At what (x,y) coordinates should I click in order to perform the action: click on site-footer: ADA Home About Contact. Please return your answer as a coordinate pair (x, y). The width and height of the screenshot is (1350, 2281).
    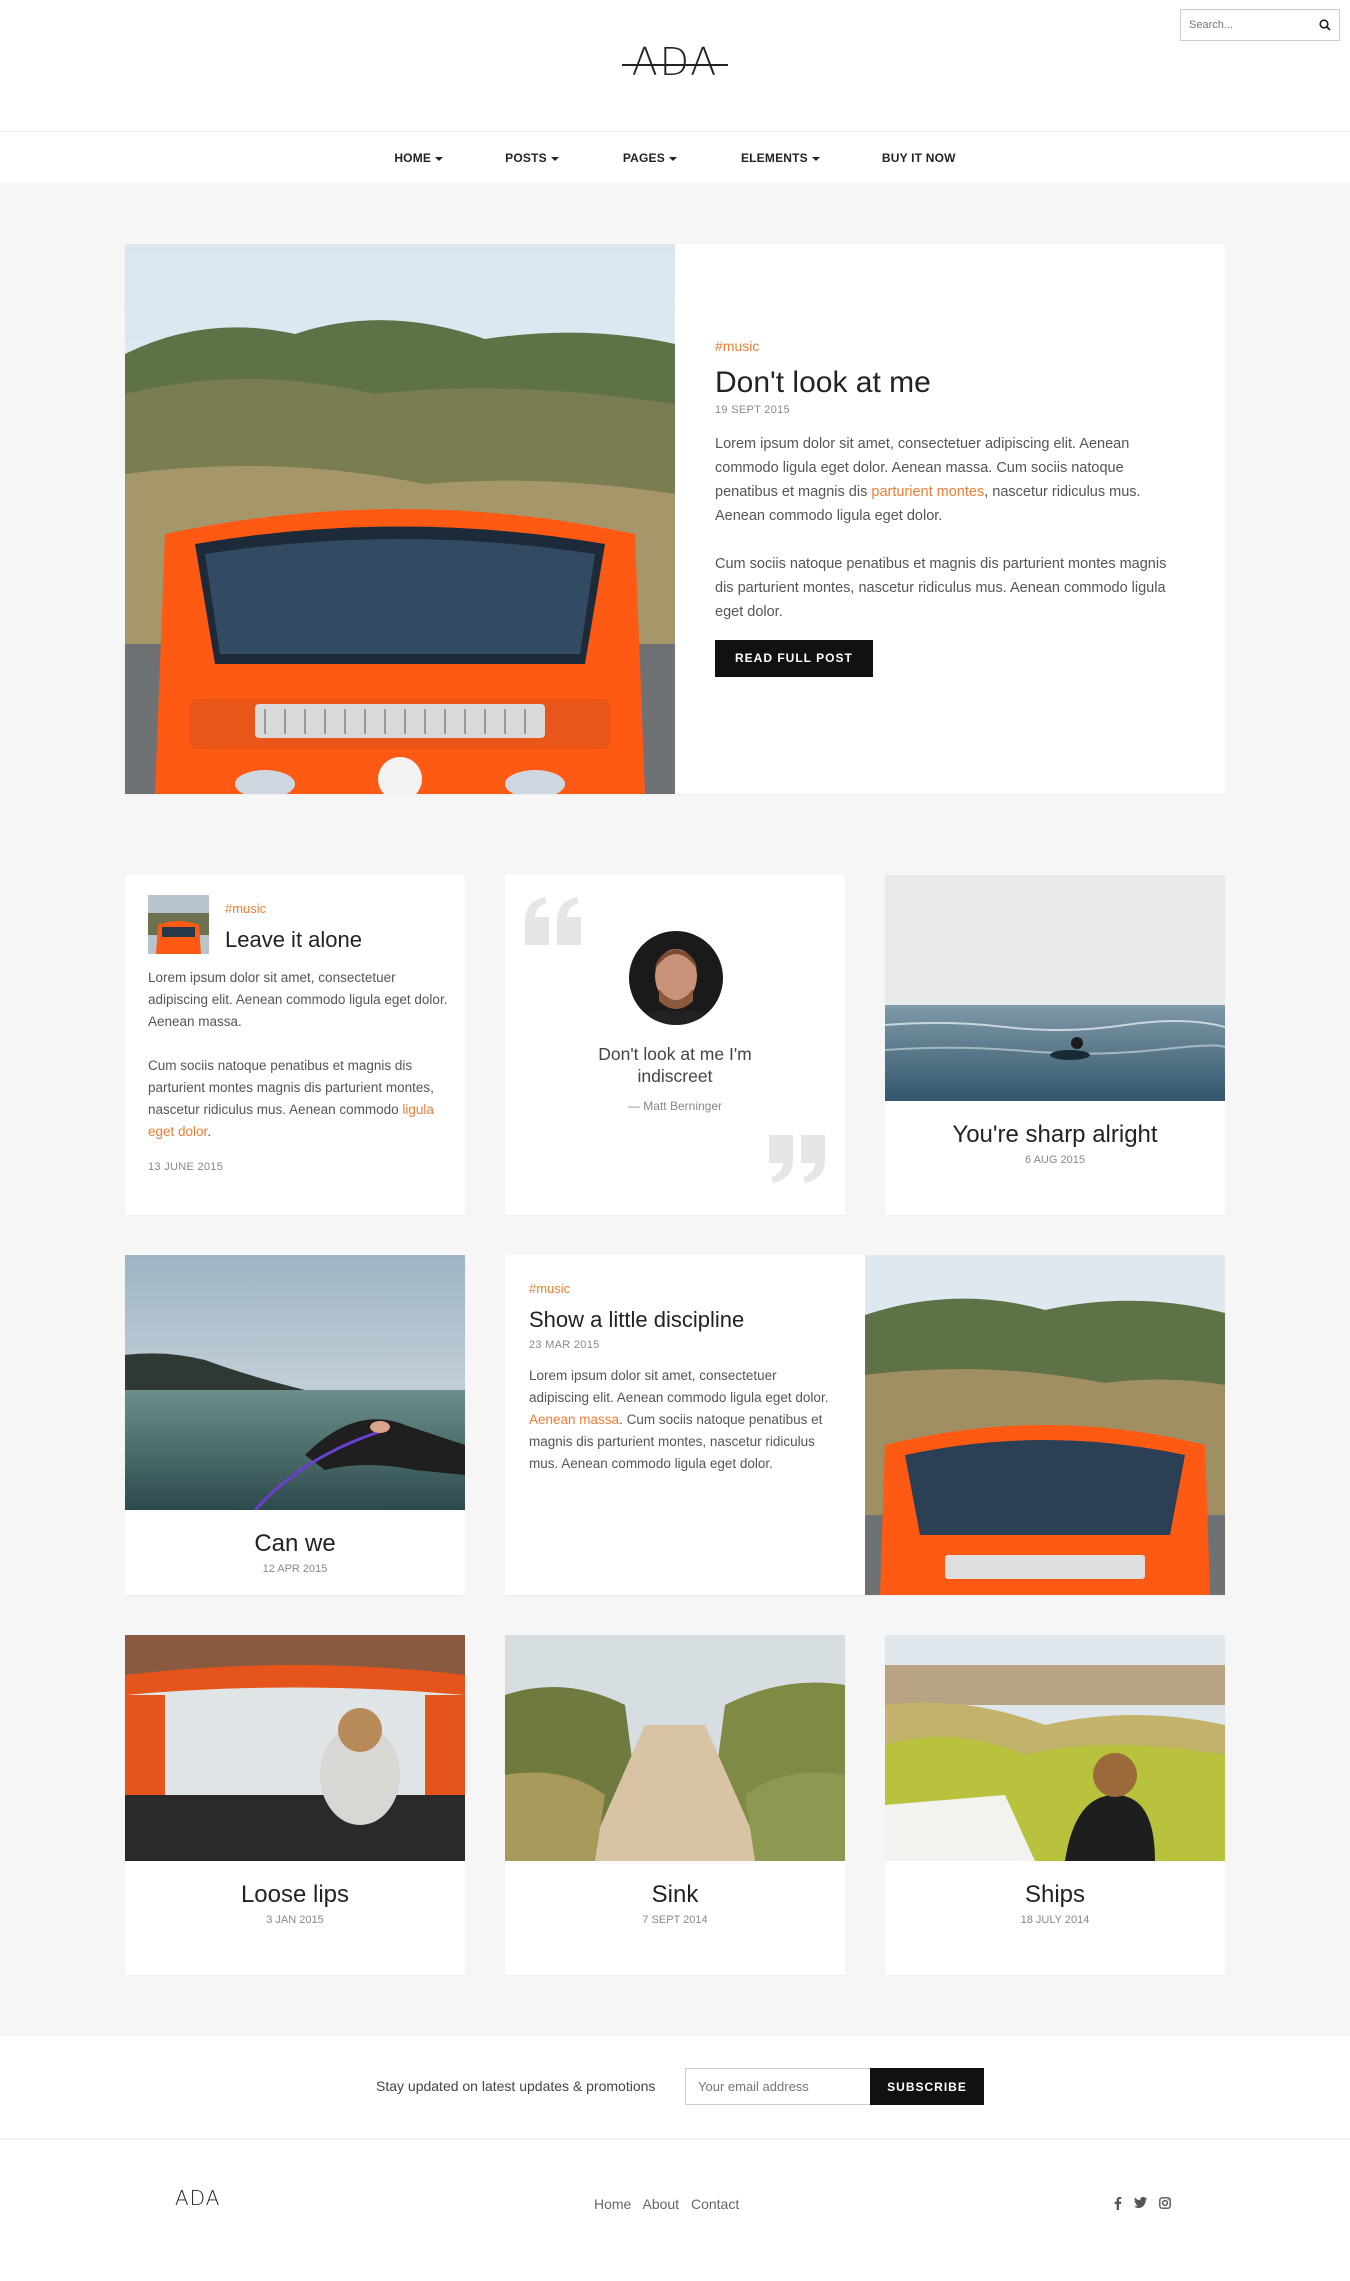
    Looking at the image, I should click on (675, 2210).